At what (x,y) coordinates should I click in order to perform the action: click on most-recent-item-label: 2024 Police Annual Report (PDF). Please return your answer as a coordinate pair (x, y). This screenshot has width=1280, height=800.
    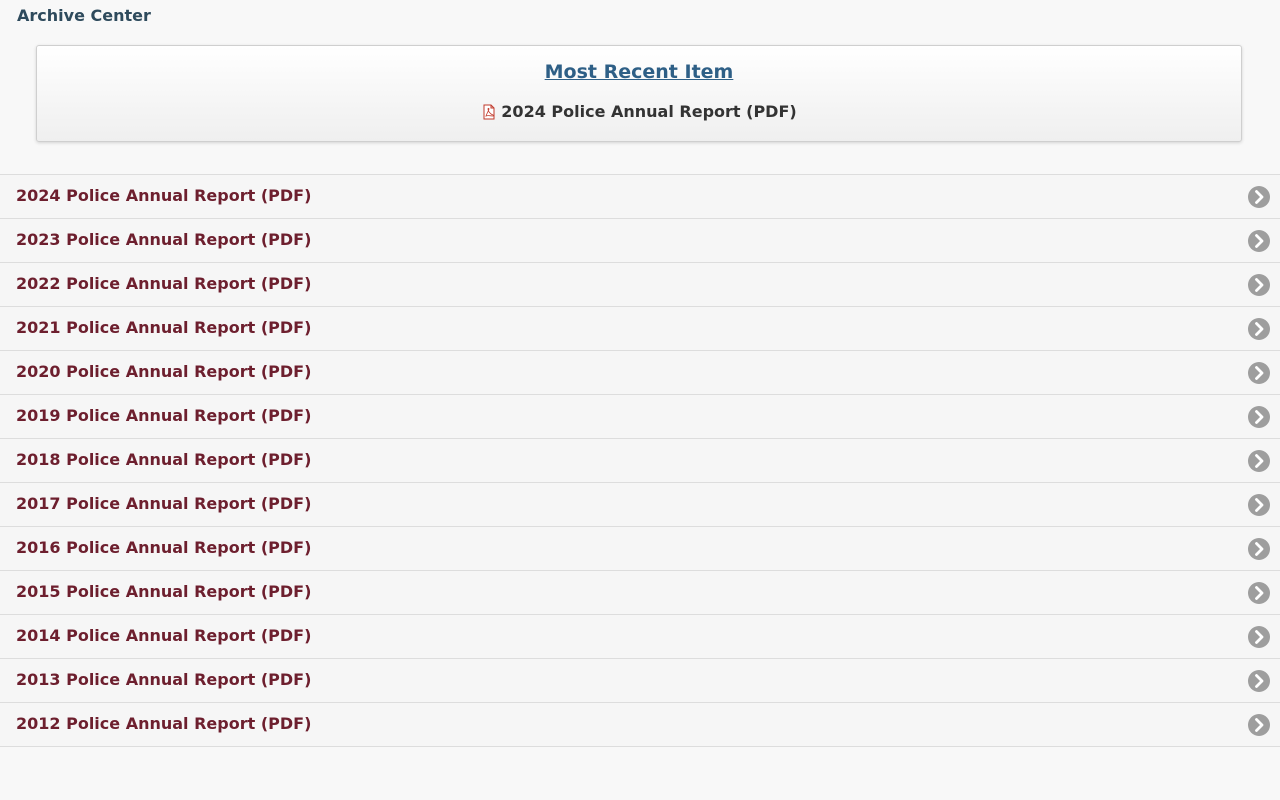
    Looking at the image, I should click on (649, 111).